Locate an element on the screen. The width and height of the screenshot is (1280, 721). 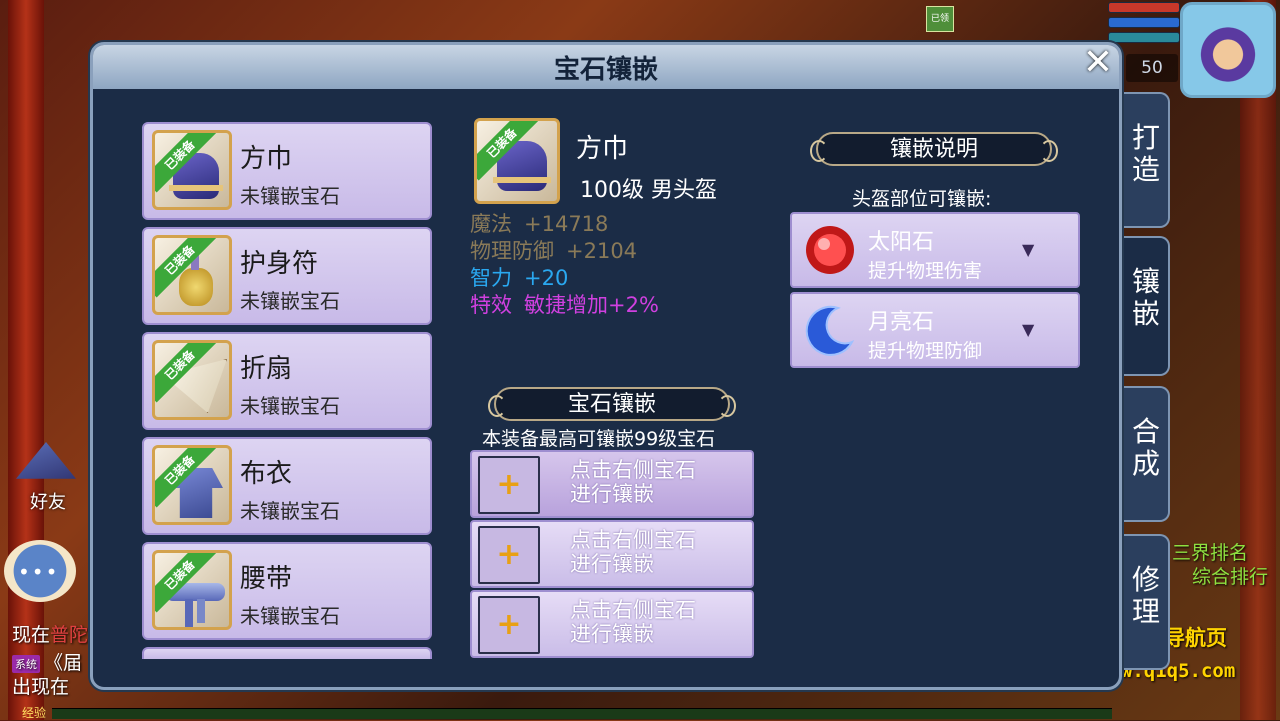
equipment-item-amulet: 已装备 护身符 未镶嵌宝石 is located at coordinates (287, 276).